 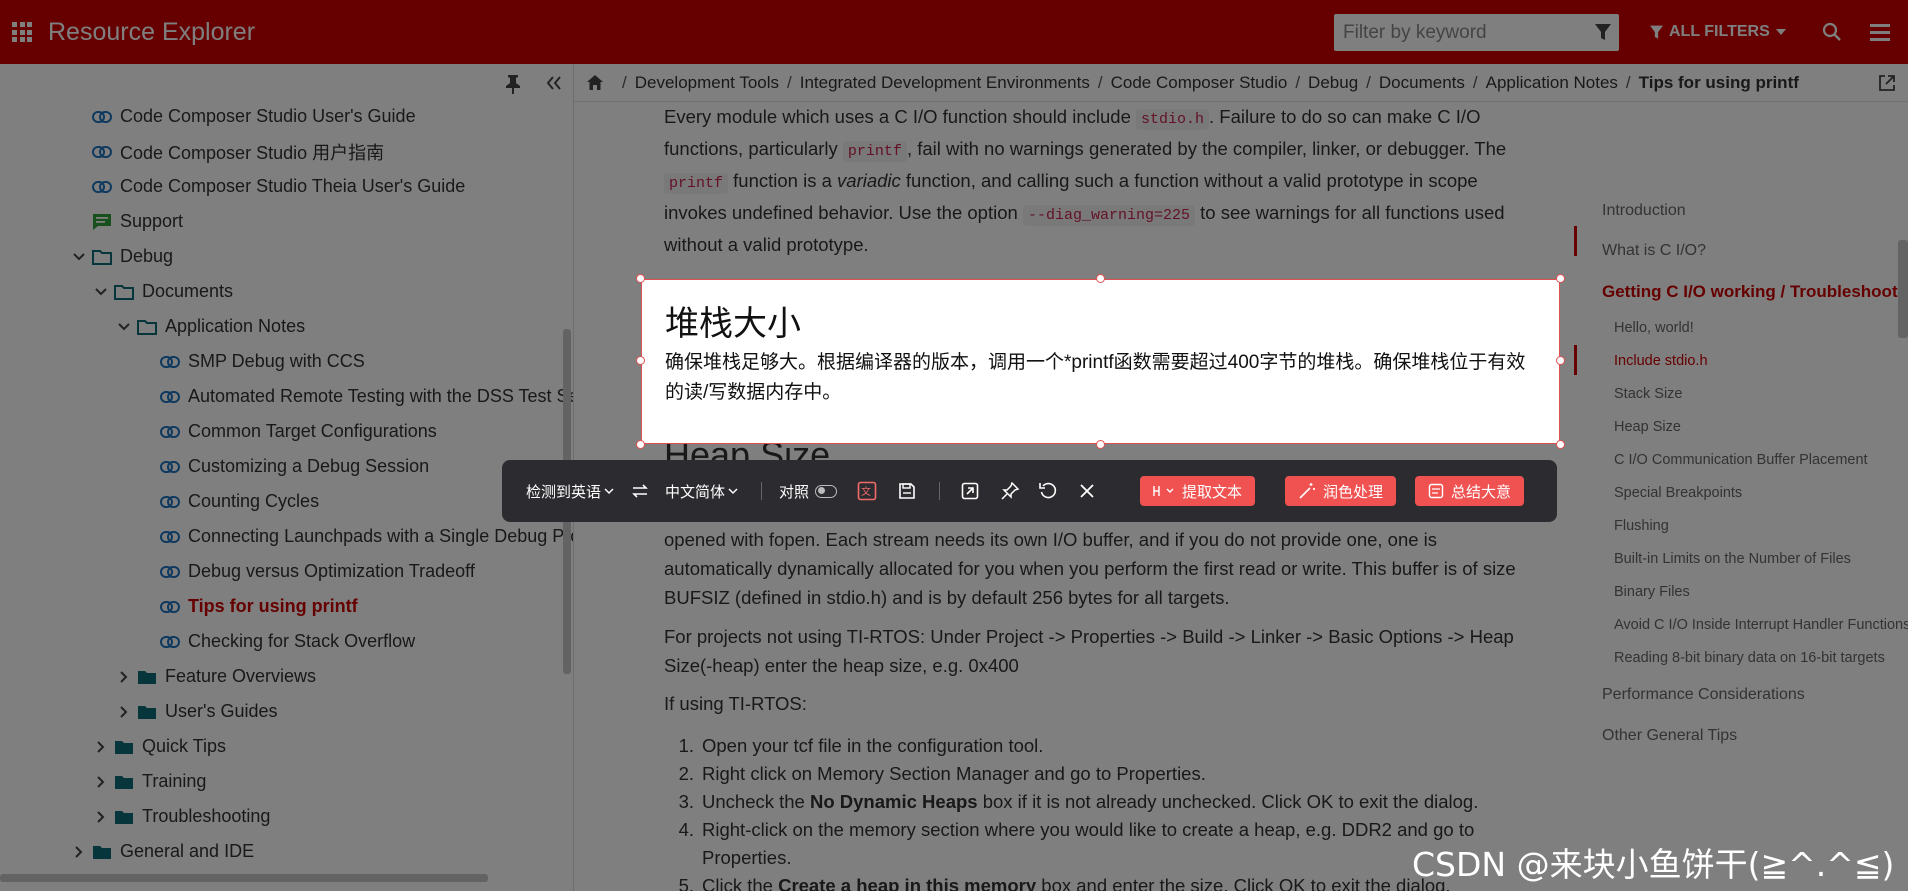 What do you see at coordinates (640, 491) in the screenshot?
I see `swap-languages-icon` at bounding box center [640, 491].